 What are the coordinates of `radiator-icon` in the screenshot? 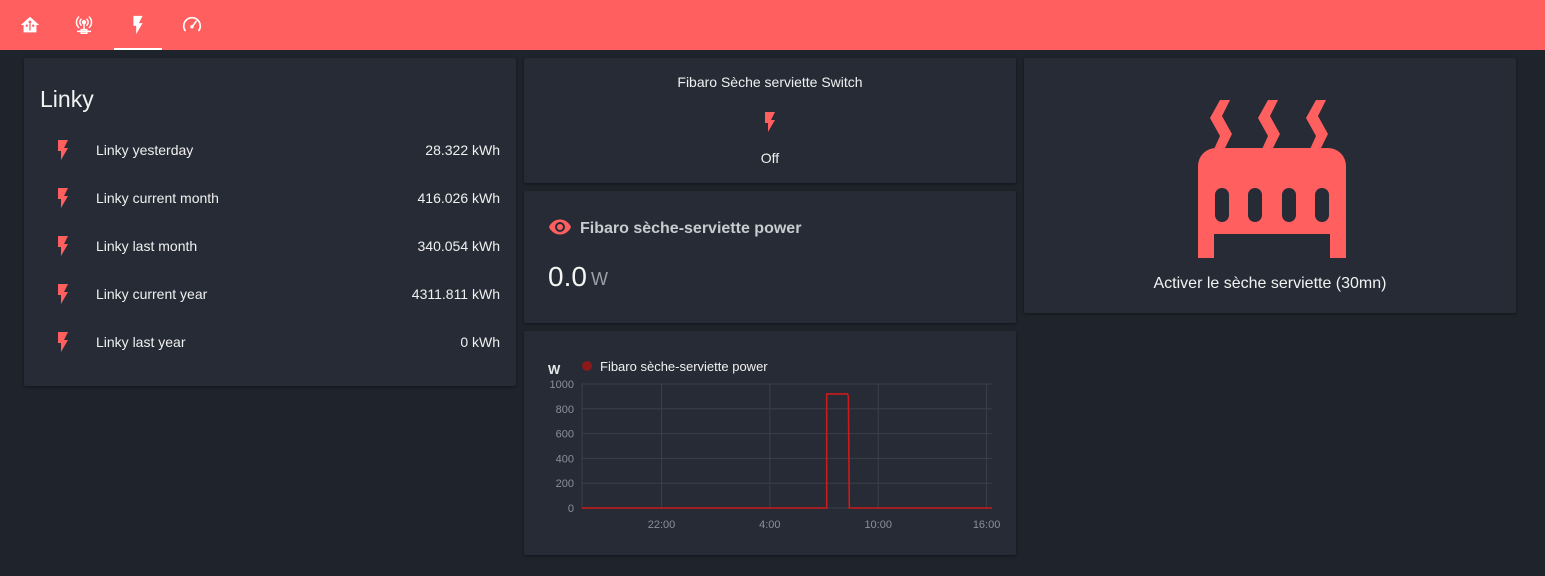 It's located at (1272, 179).